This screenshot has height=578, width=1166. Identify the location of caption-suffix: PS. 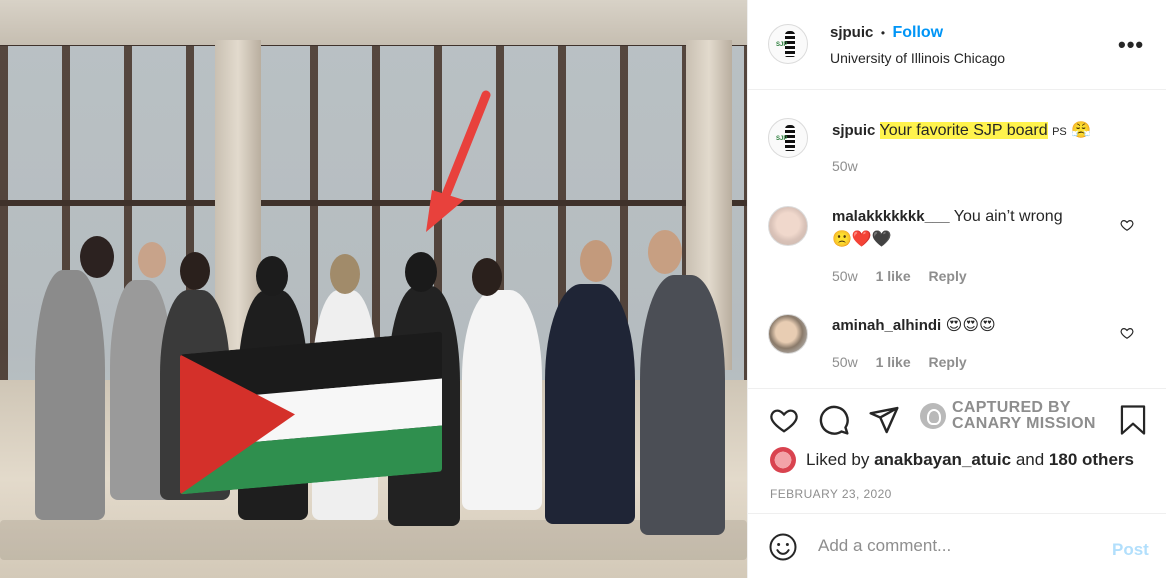
(1059, 132).